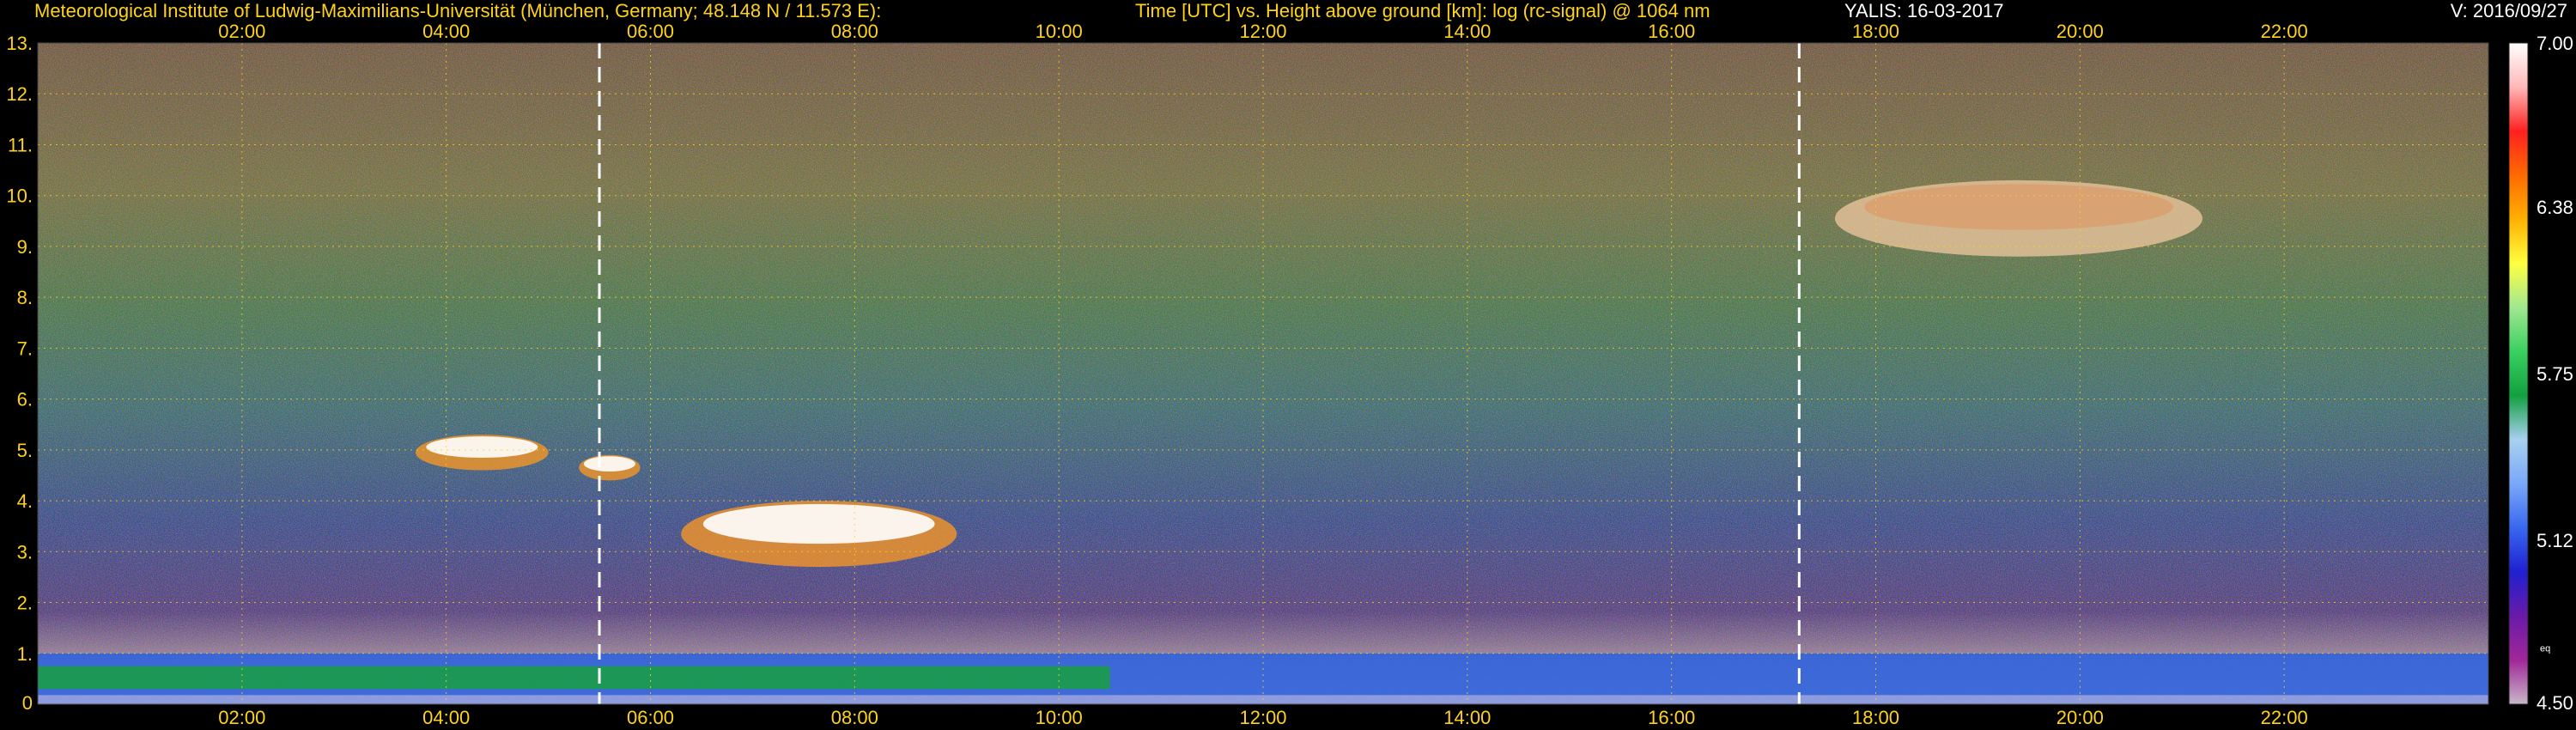 This screenshot has height=730, width=2576. Describe the element at coordinates (2555, 207) in the screenshot. I see `colorbar-tick-label: 6.38` at that location.